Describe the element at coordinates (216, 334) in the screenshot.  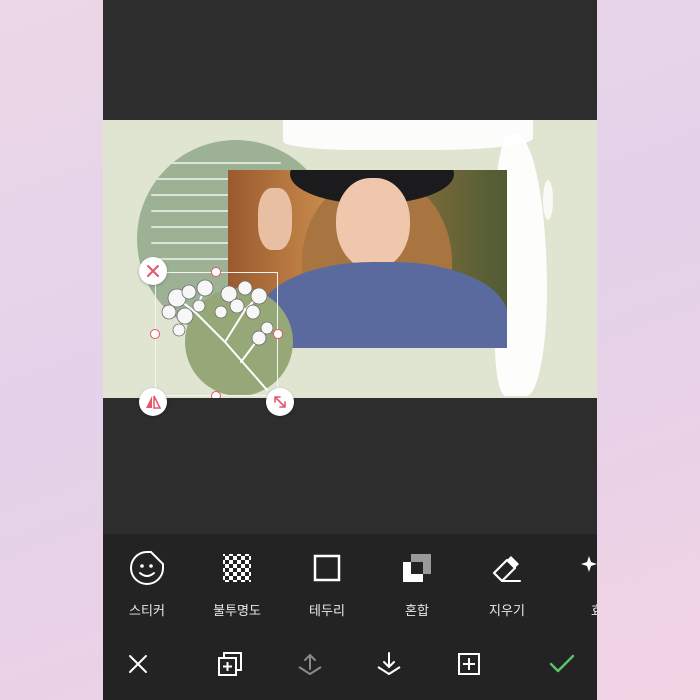
I see `selection-frame` at that location.